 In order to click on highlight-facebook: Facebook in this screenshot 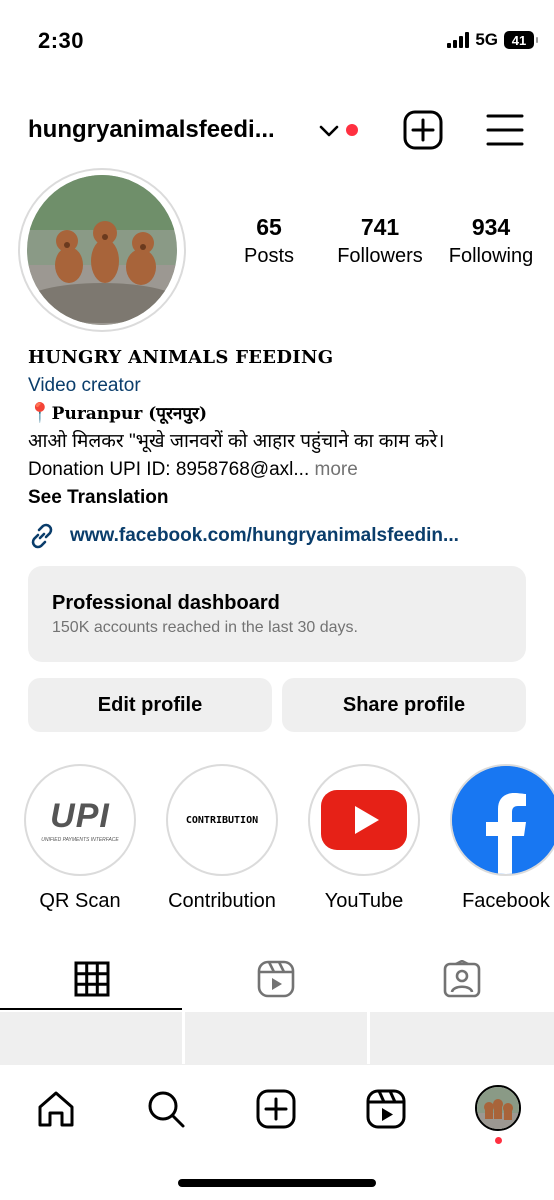, I will do `click(500, 838)`.